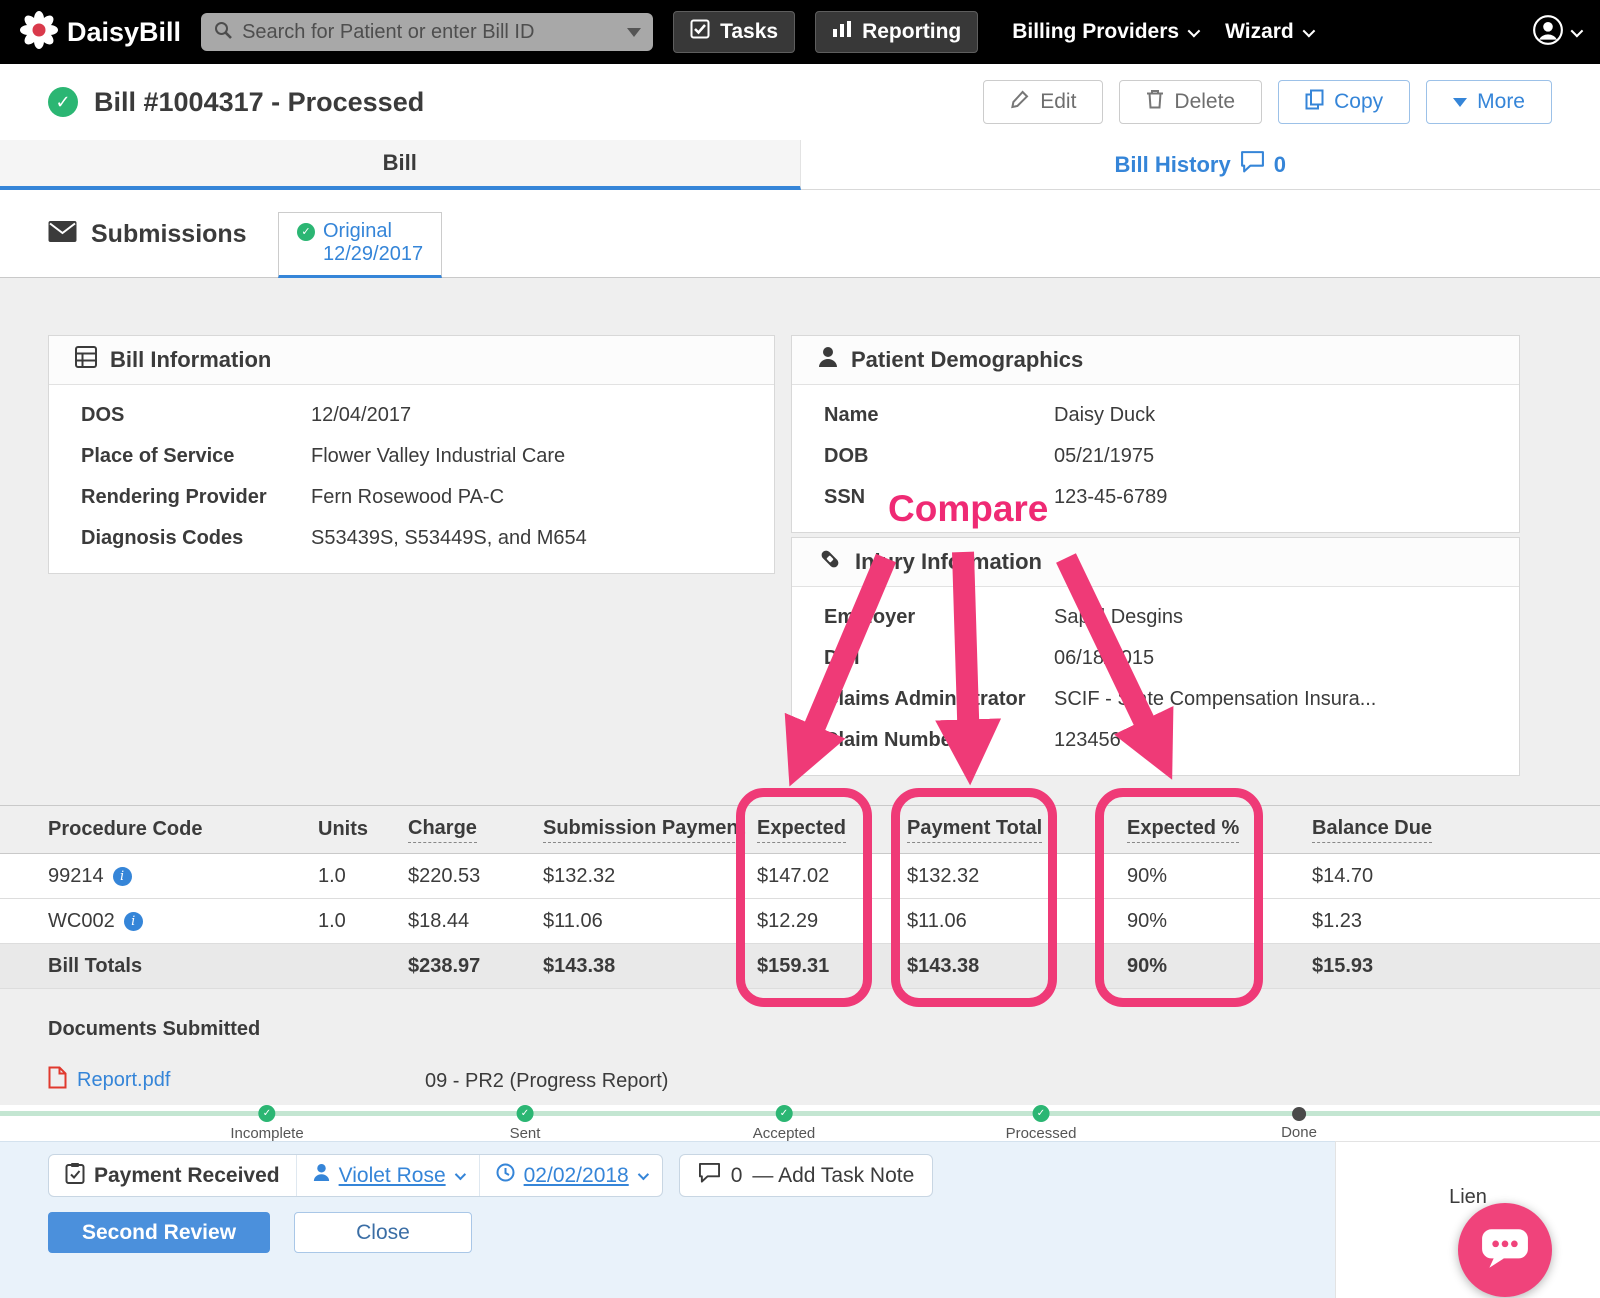 The width and height of the screenshot is (1600, 1298). Describe the element at coordinates (700, 32) in the screenshot. I see `tasks-checkbox-icon` at that location.